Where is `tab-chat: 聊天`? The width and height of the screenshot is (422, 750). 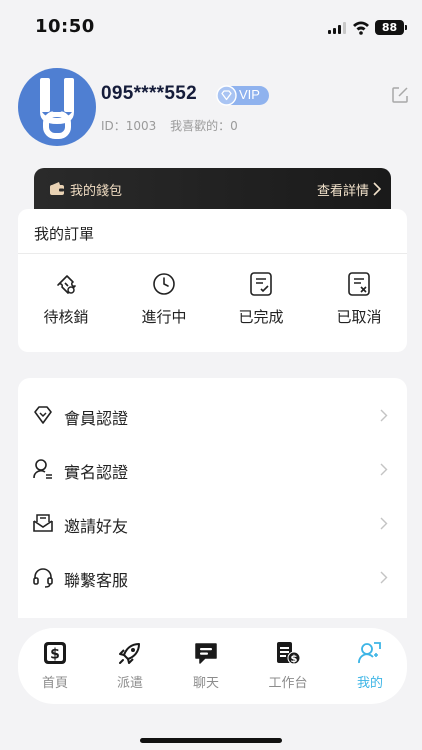 tab-chat: 聊天 is located at coordinates (206, 669).